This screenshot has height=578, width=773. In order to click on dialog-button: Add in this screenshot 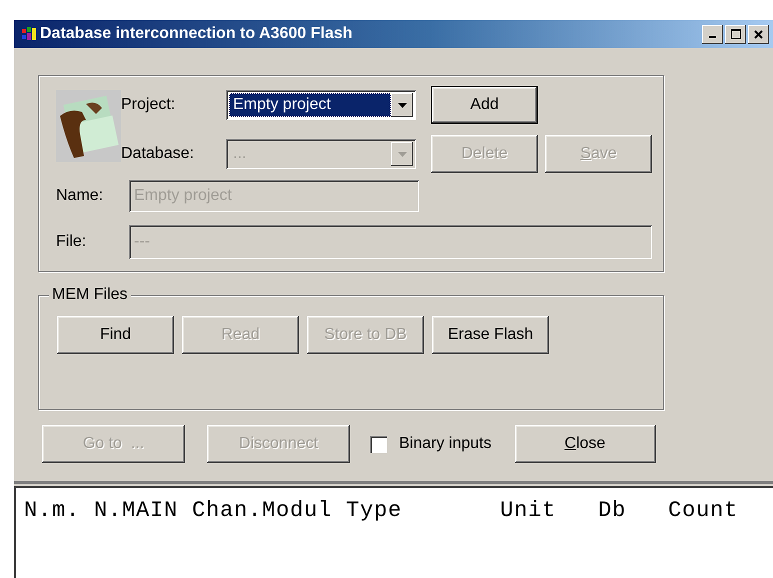, I will do `click(484, 105)`.